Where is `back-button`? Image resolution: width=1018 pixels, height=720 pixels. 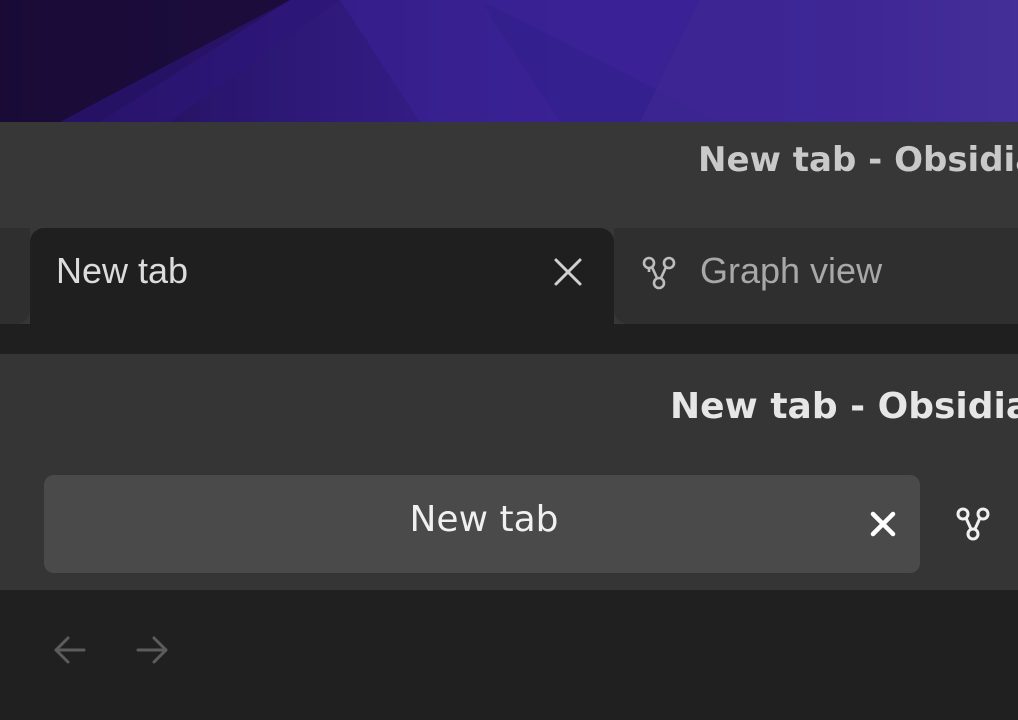
back-button is located at coordinates (70, 650).